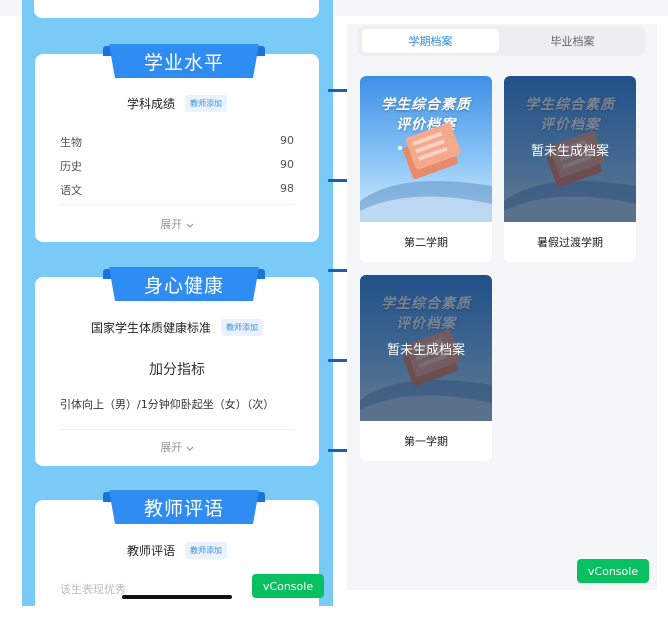 This screenshot has height=623, width=668. What do you see at coordinates (177, 190) in the screenshot?
I see `grade-row: 语文 98` at bounding box center [177, 190].